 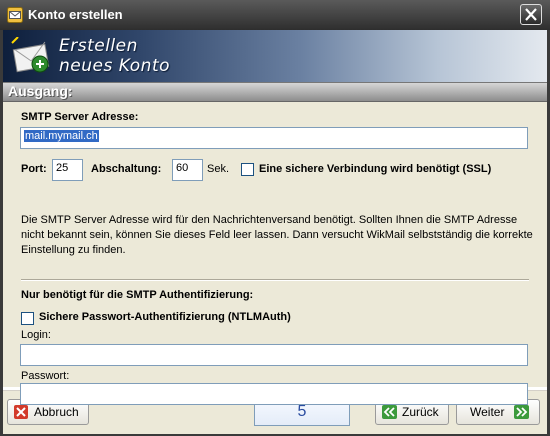 I want to click on login-input, so click(x=274, y=355).